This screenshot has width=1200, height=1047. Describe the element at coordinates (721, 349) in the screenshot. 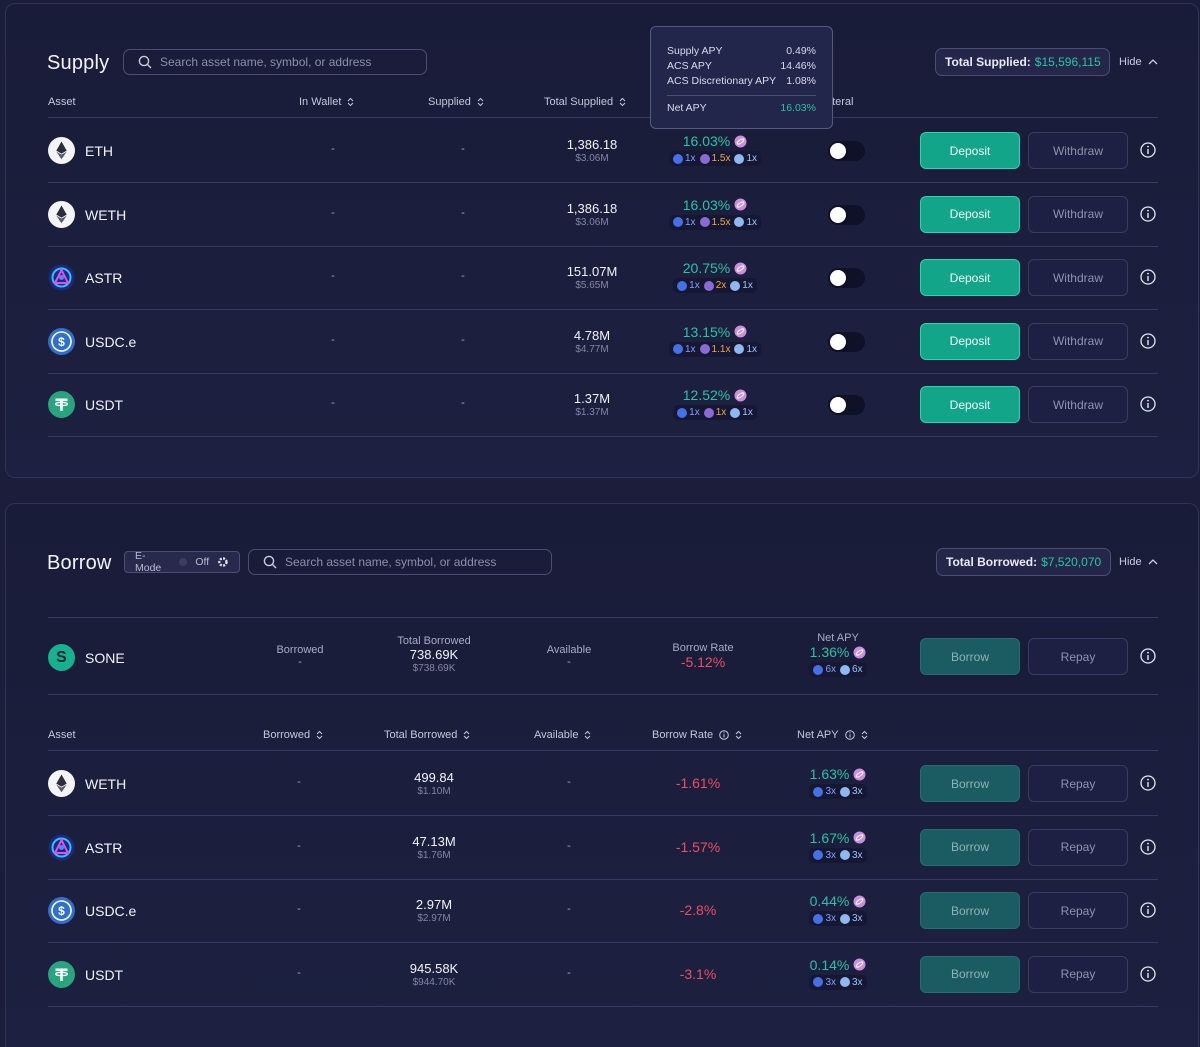

I see `multiplier-value: 1.1x` at that location.